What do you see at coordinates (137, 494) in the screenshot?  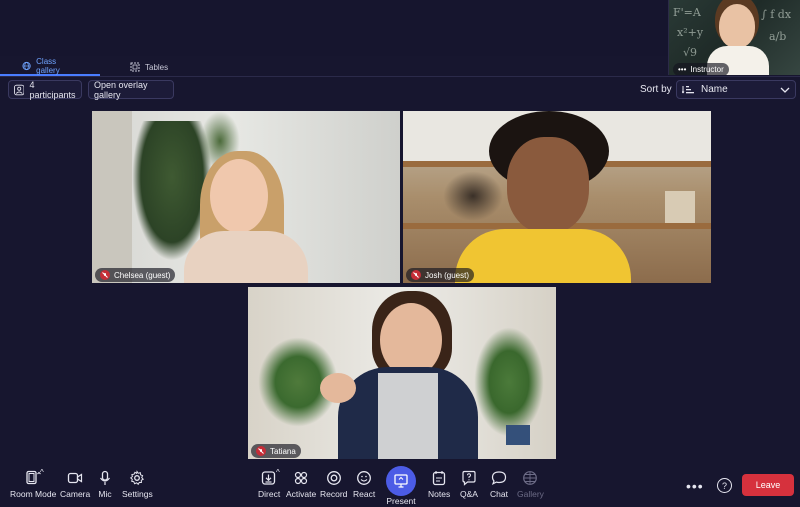 I see `settings-label: Settings` at bounding box center [137, 494].